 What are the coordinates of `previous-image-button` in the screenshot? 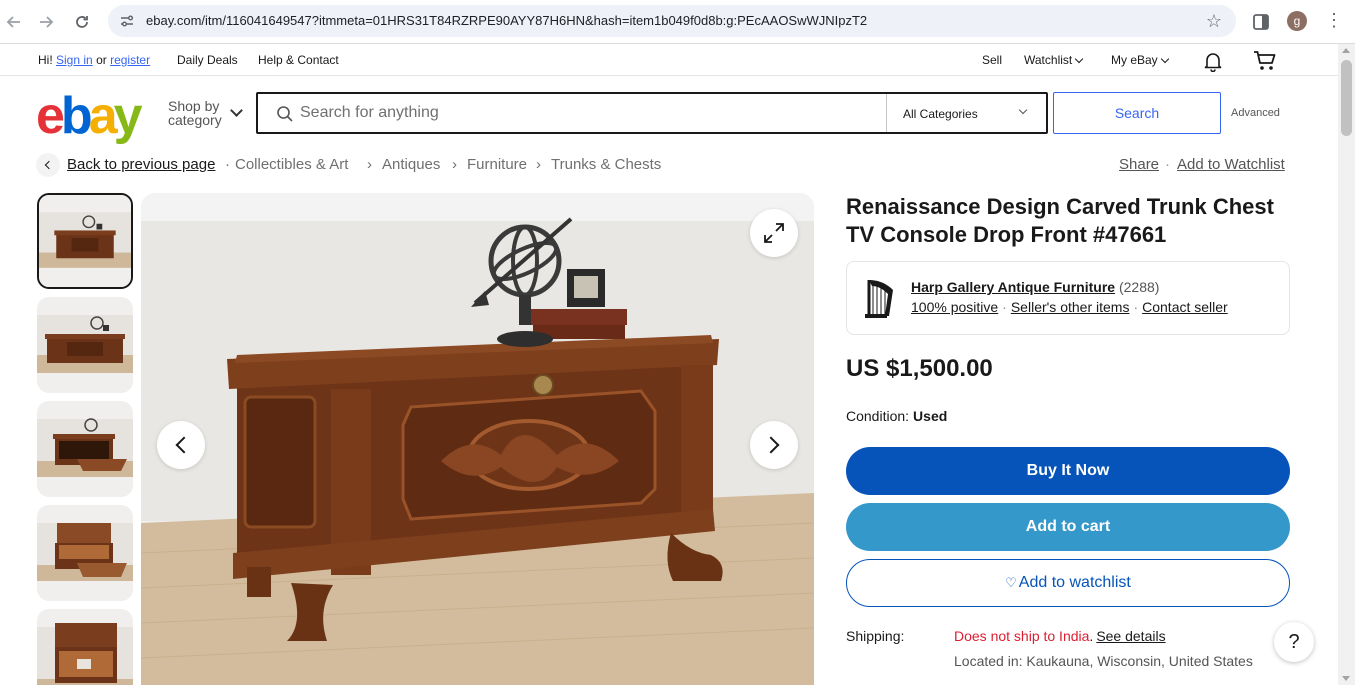 It's located at (181, 445).